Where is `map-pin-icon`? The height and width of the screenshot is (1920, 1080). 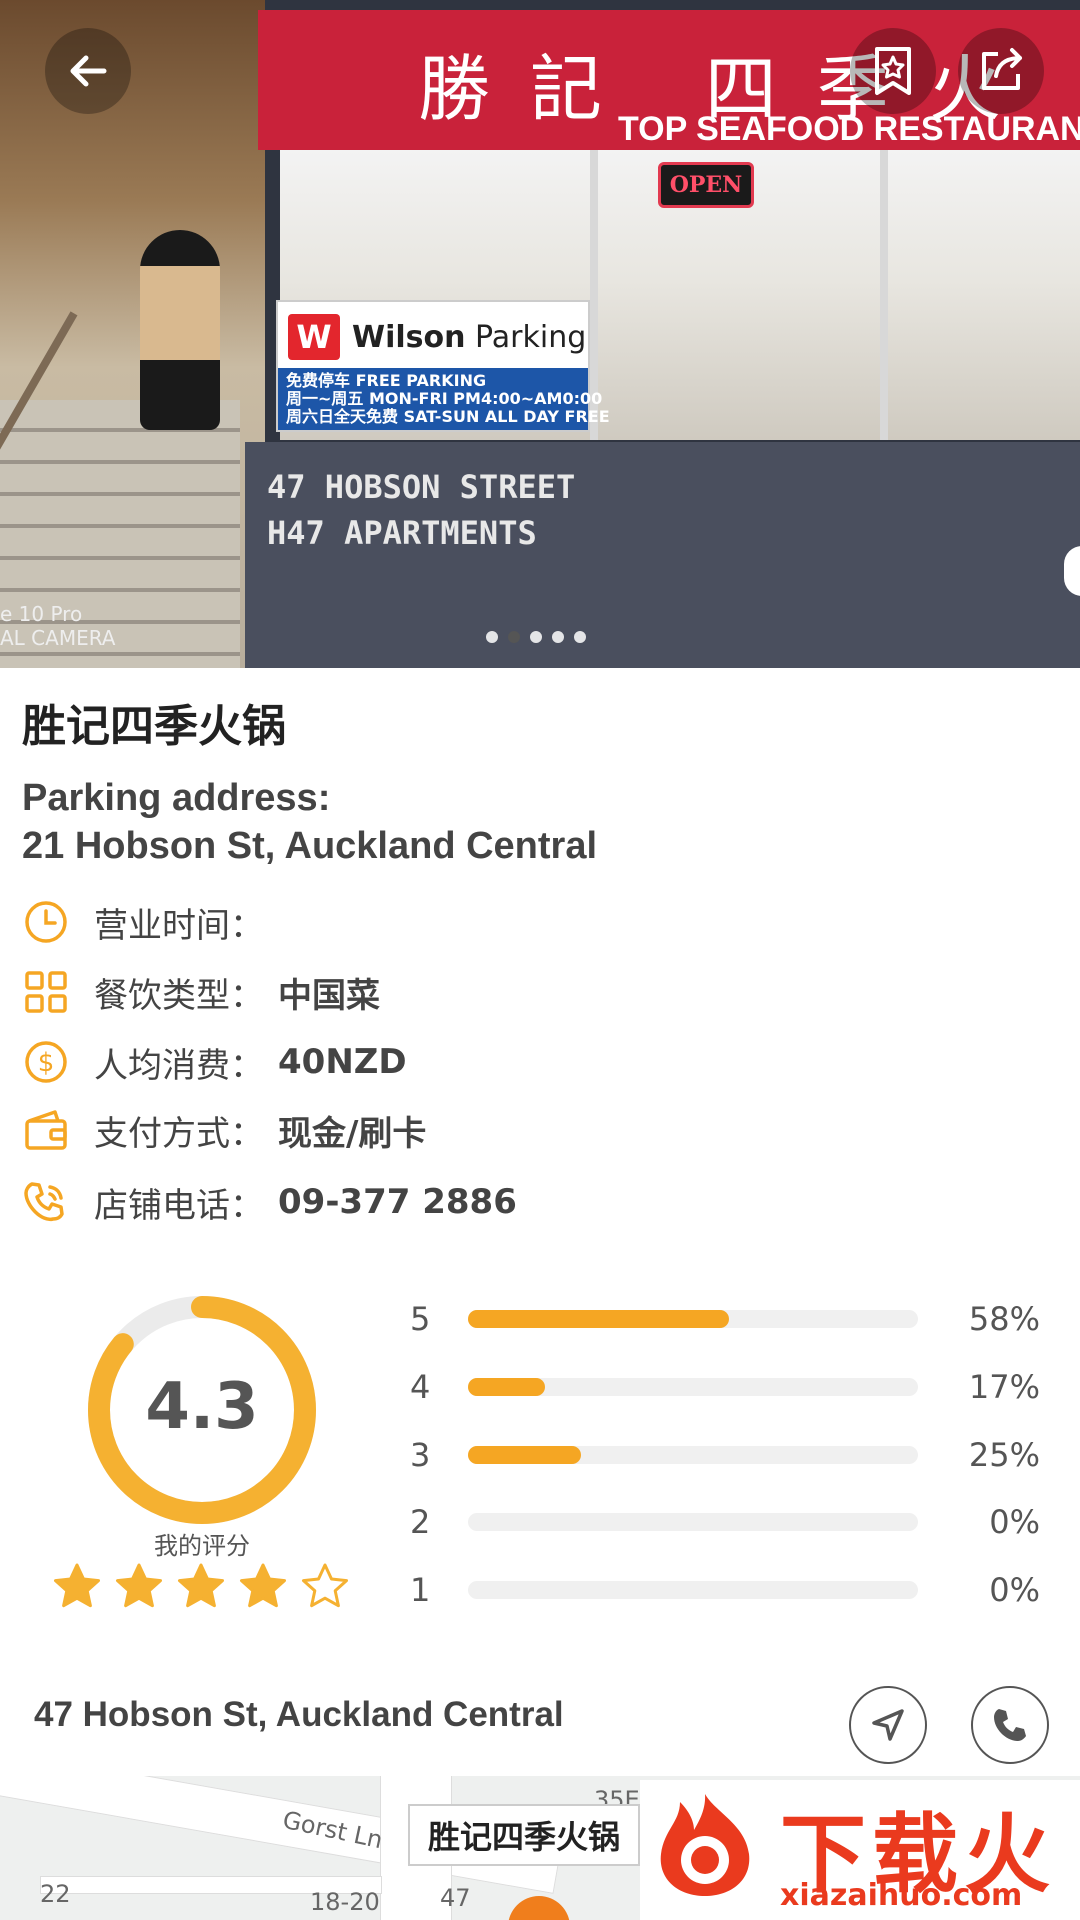 map-pin-icon is located at coordinates (539, 1908).